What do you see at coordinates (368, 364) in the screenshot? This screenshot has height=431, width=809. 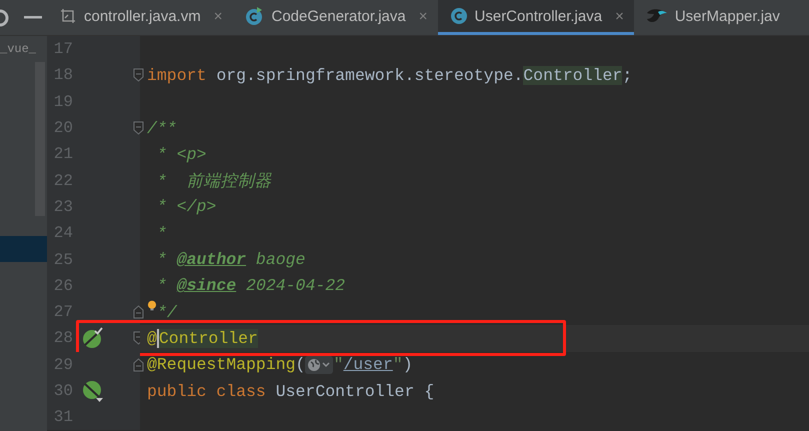 I see `url-link: /user` at bounding box center [368, 364].